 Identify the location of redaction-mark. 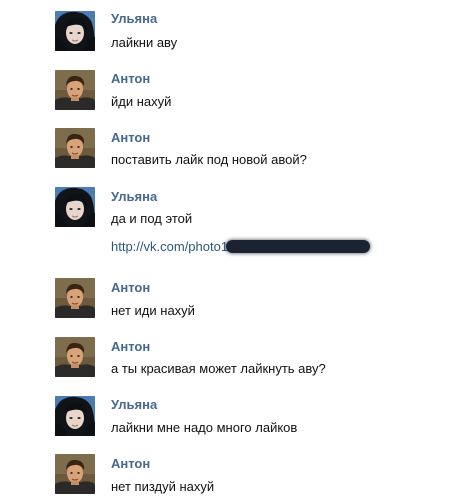
(298, 247).